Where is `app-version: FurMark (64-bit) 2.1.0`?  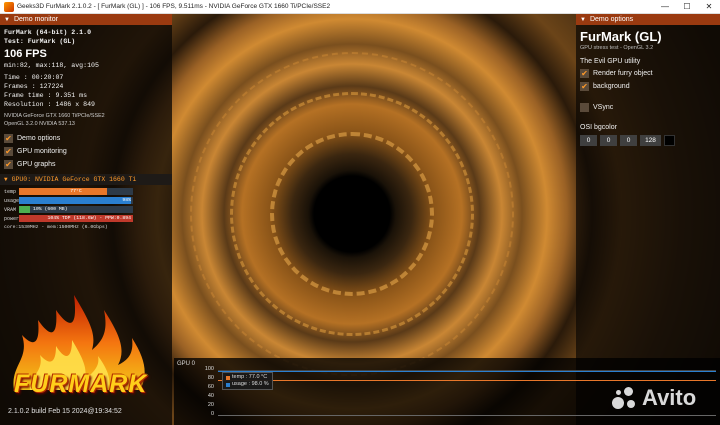
app-version: FurMark (64-bit) 2.1.0 is located at coordinates (48, 32).